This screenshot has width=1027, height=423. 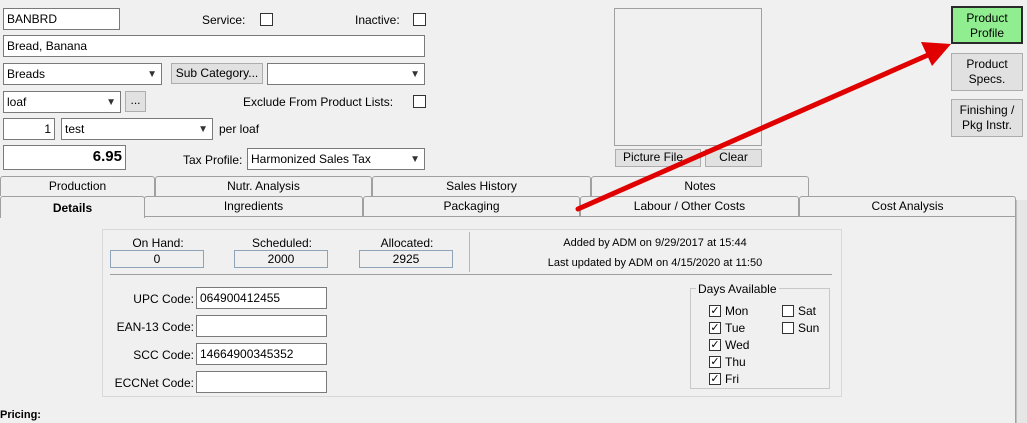 I want to click on arrow-shaft, so click(x=753, y=132).